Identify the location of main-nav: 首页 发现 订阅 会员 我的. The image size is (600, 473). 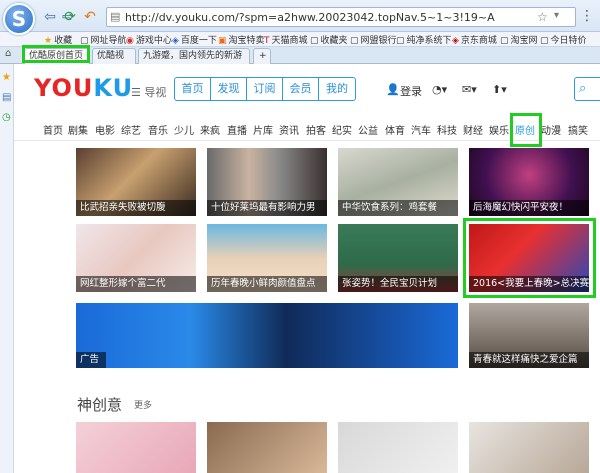
(265, 89).